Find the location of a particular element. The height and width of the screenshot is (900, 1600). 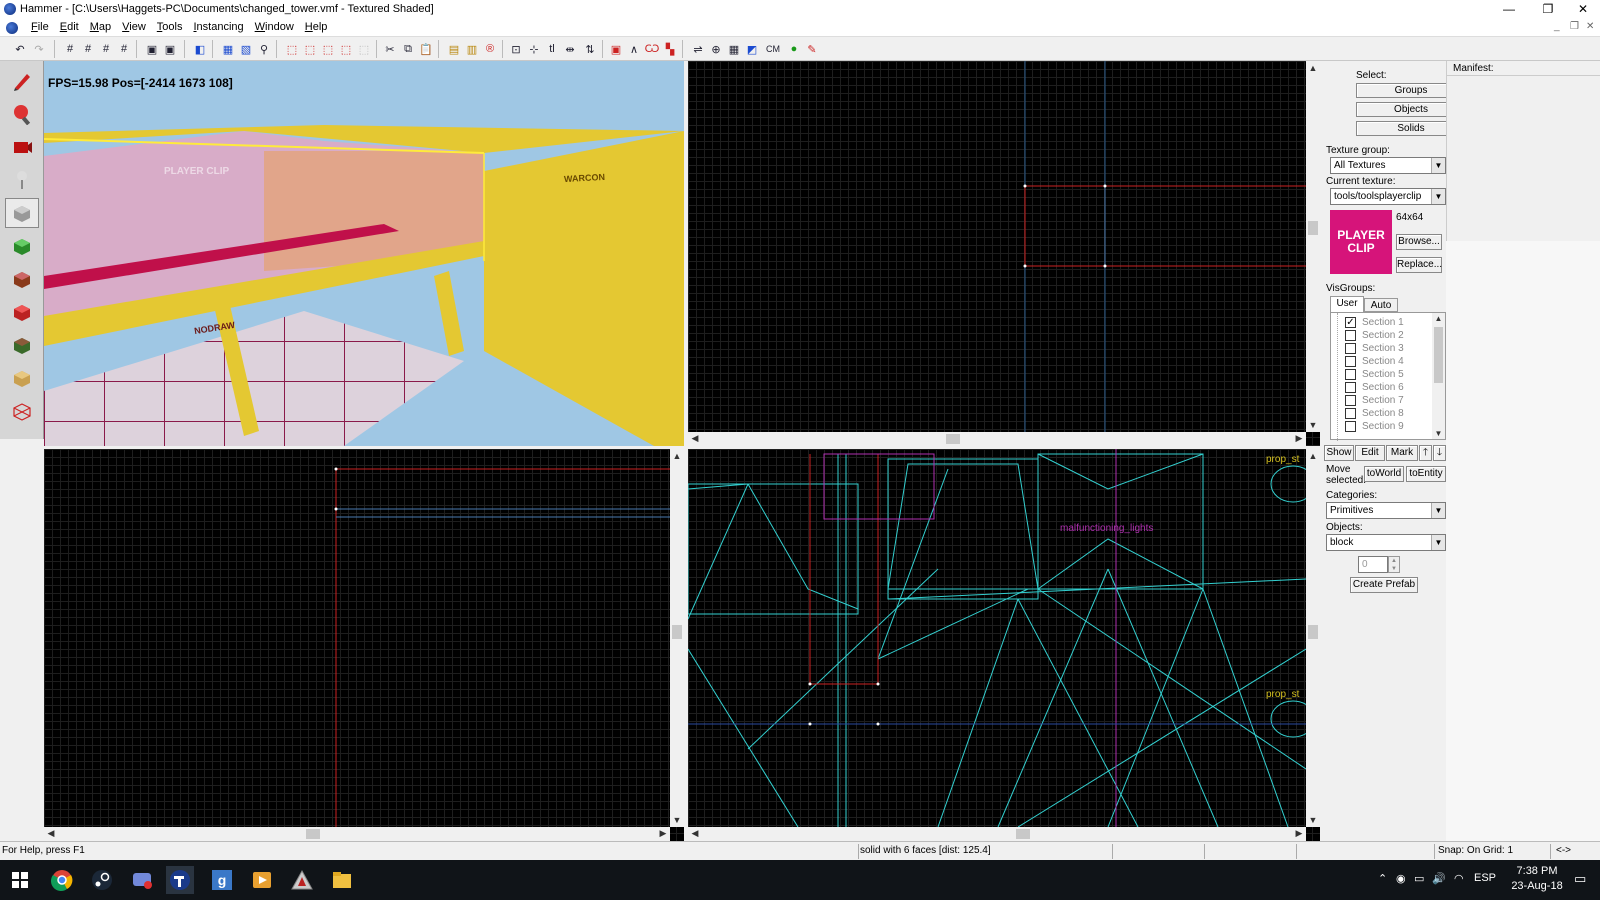

discord-taskbar-button is located at coordinates (142, 880).